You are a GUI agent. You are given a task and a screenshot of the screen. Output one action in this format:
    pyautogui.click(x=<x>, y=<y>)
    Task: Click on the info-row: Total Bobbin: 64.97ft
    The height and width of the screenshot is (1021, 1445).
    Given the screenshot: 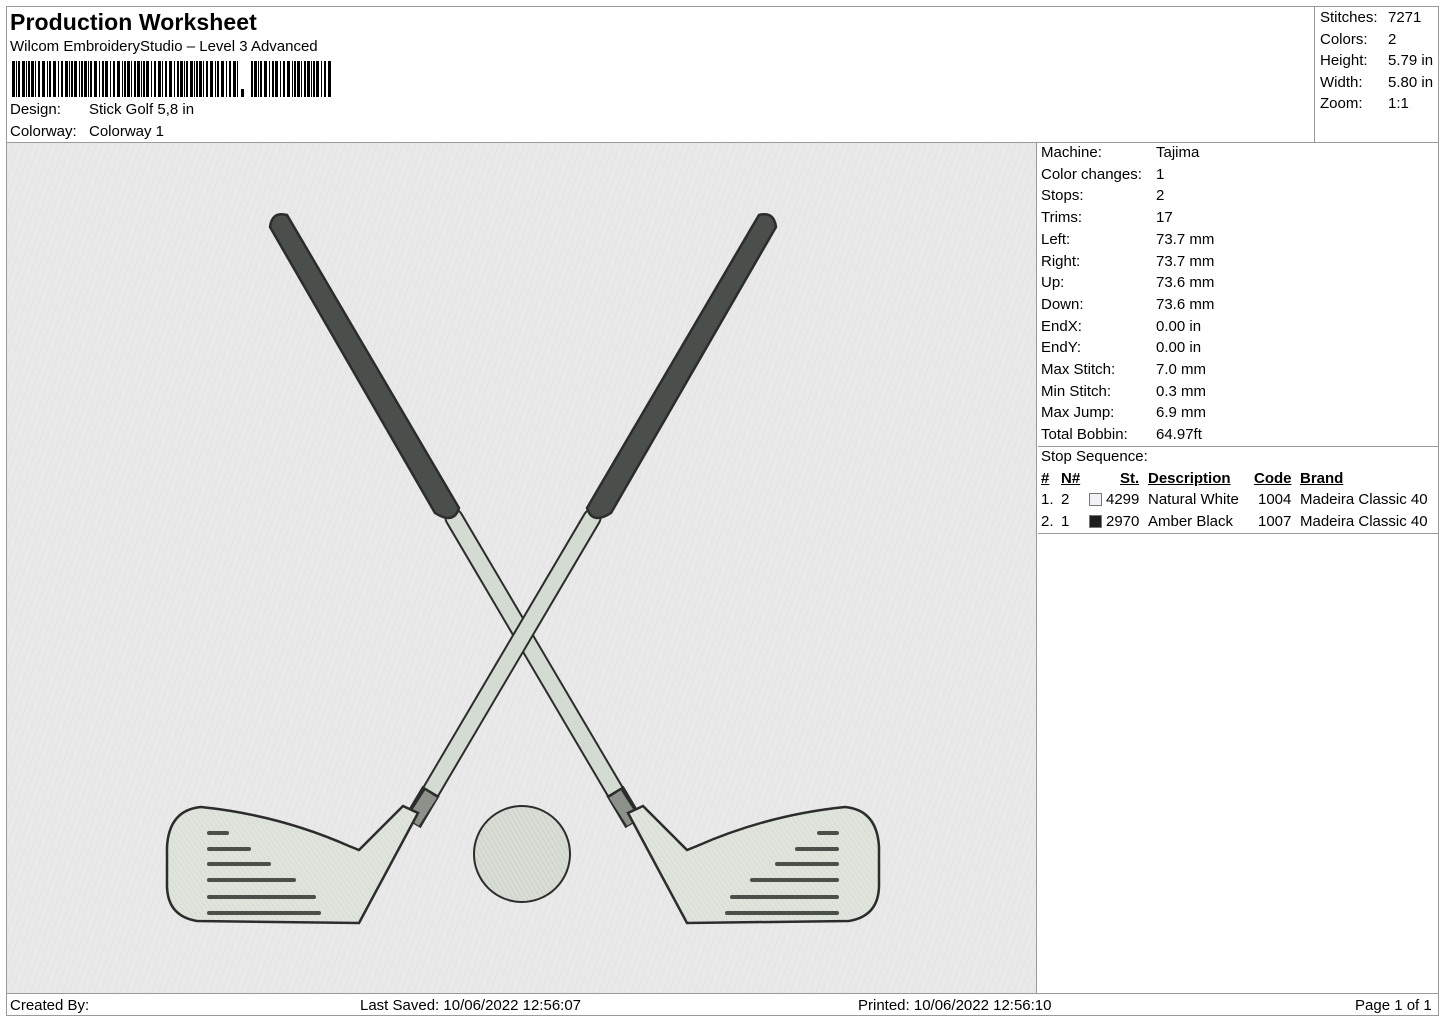 What is the action you would take?
    pyautogui.click(x=1121, y=435)
    